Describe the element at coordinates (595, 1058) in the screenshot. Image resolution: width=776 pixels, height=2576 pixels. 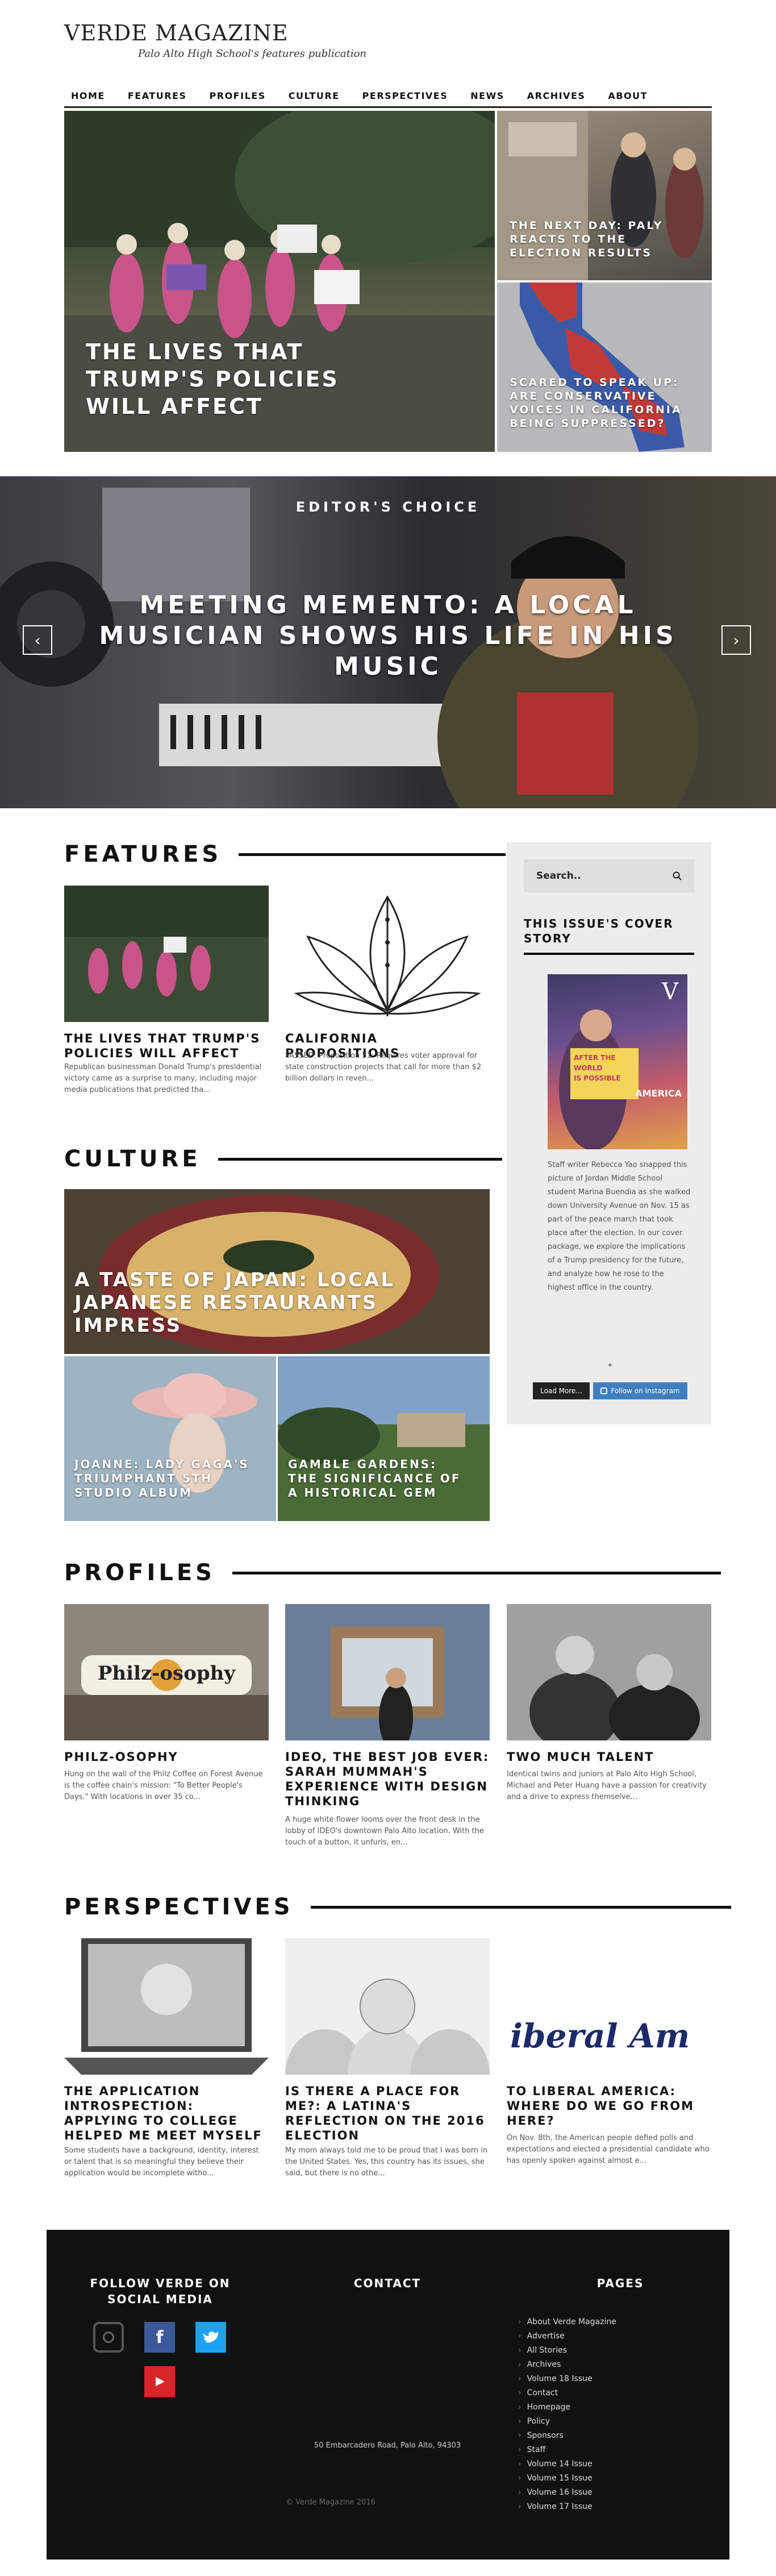
I see `cover-sign-line-1: AFTER THE` at that location.